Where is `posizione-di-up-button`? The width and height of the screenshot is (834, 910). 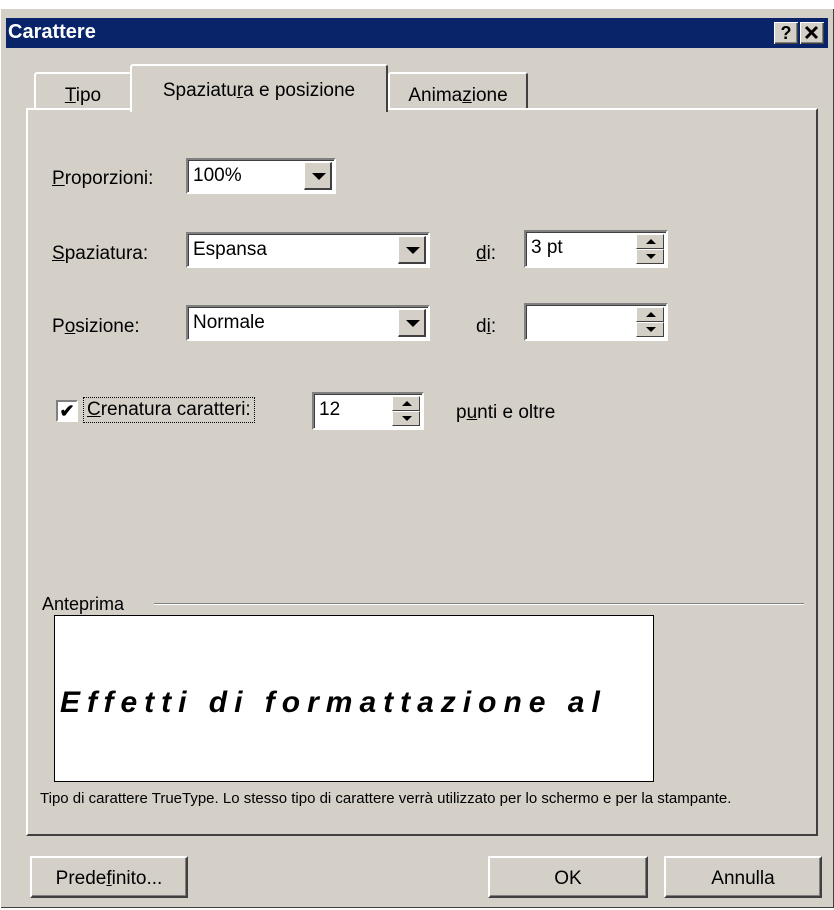 posizione-di-up-button is located at coordinates (650, 314).